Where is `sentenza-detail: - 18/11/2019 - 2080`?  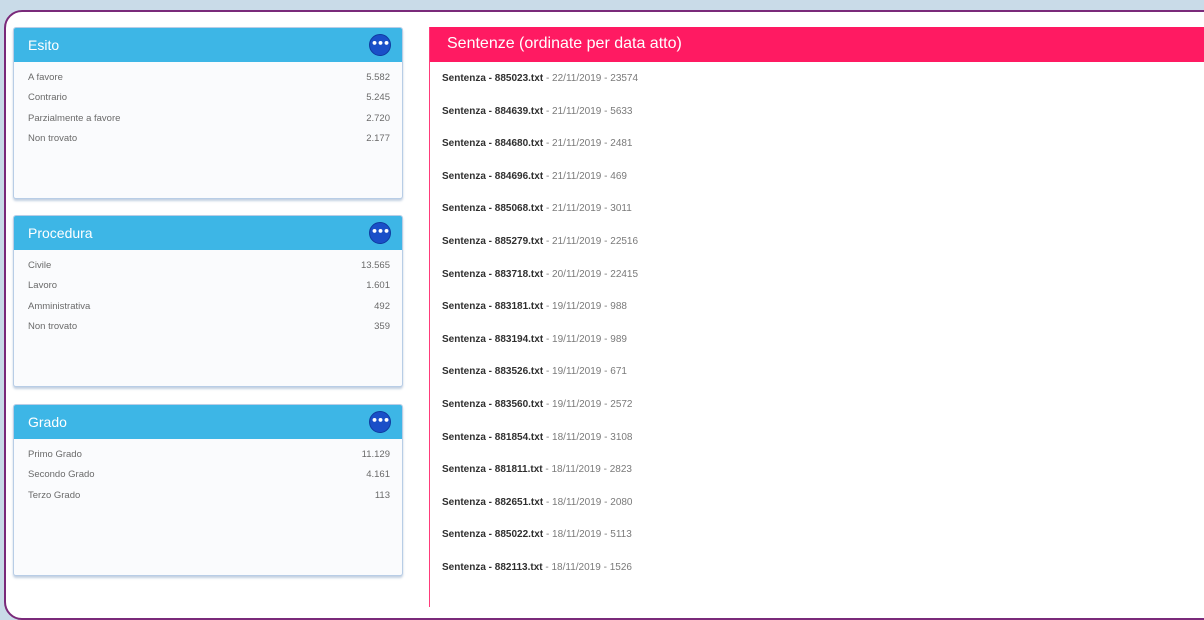 sentenza-detail: - 18/11/2019 - 2080 is located at coordinates (588, 502).